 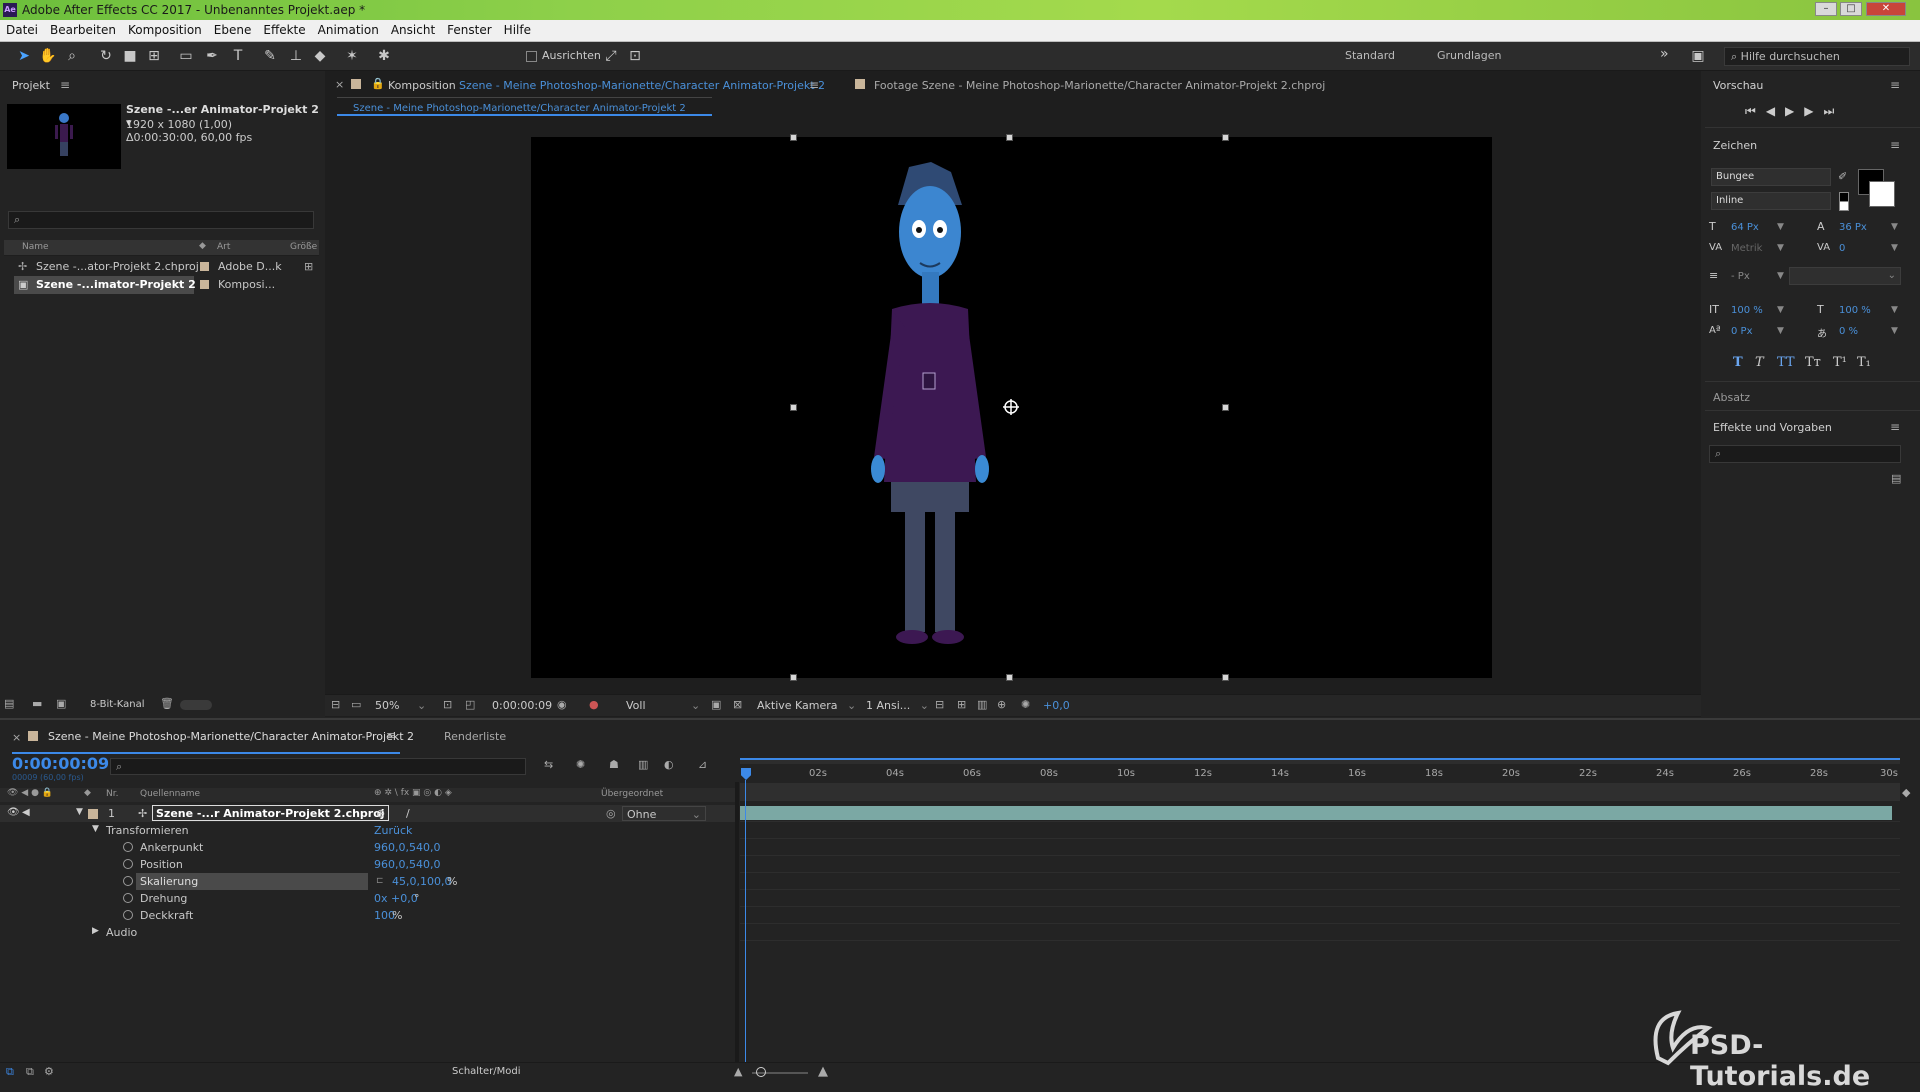 What do you see at coordinates (154, 56) in the screenshot?
I see `pan-behind-tool-icon: ⊞` at bounding box center [154, 56].